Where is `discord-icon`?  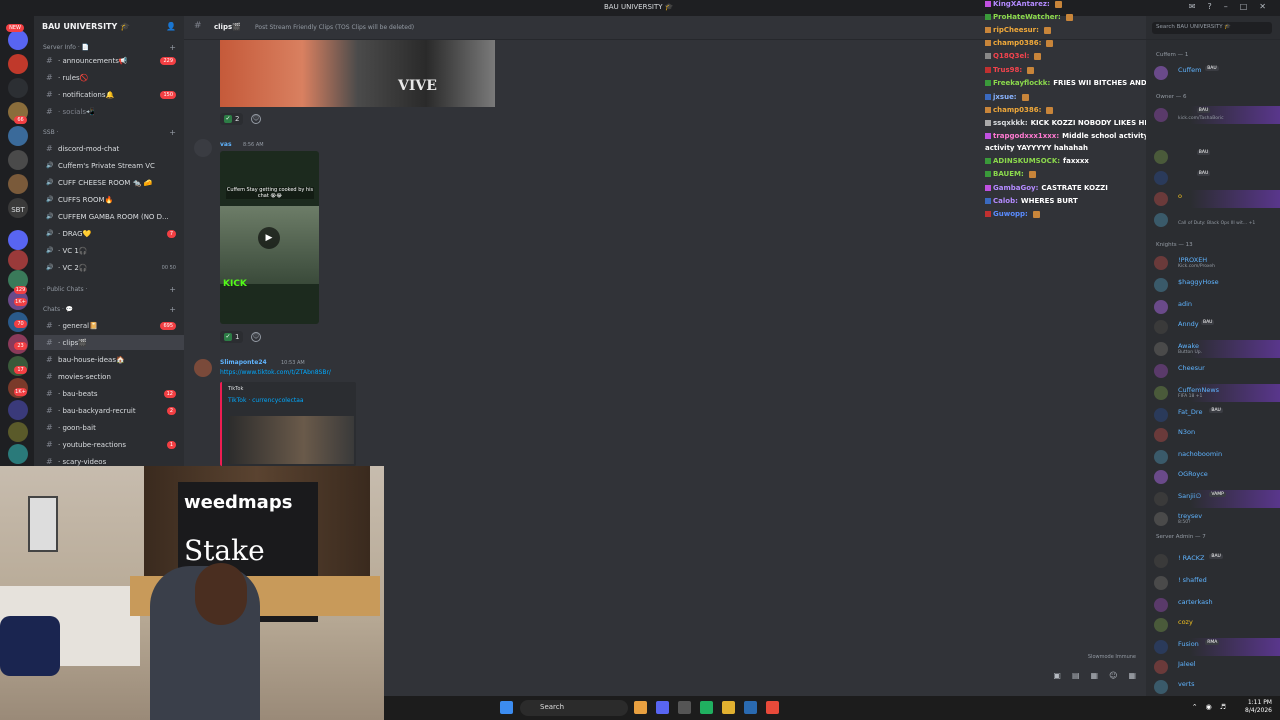 discord-icon is located at coordinates (662, 707).